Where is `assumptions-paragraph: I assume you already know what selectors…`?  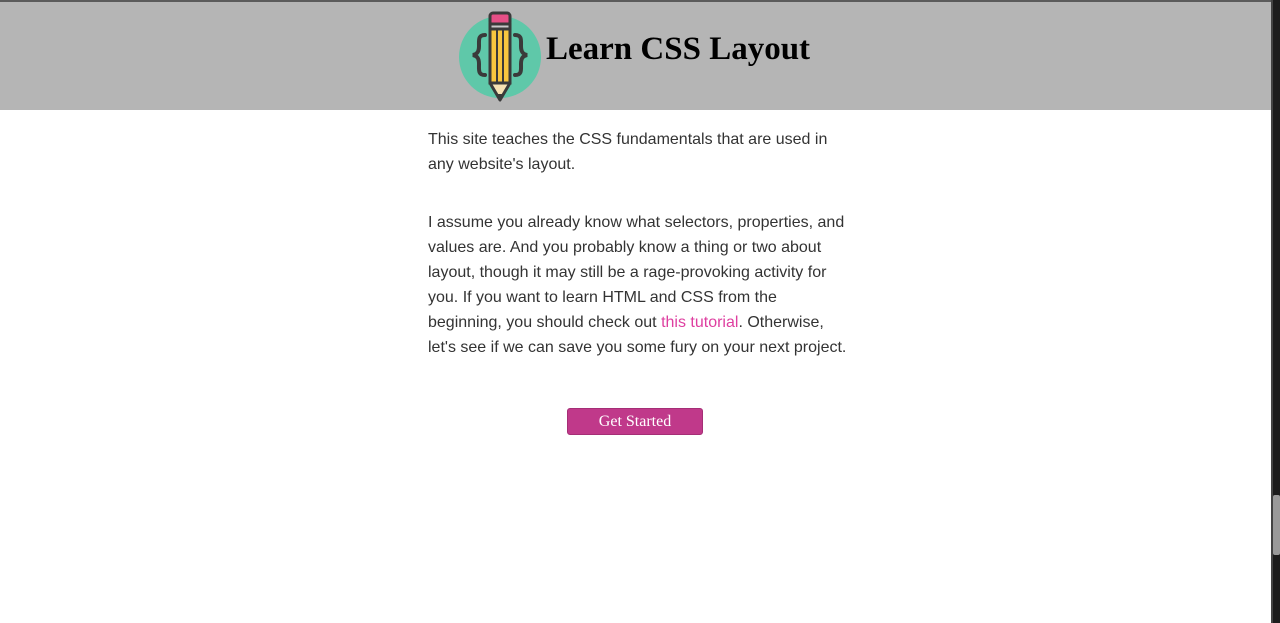 assumptions-paragraph: I assume you already know what selectors… is located at coordinates (640, 285).